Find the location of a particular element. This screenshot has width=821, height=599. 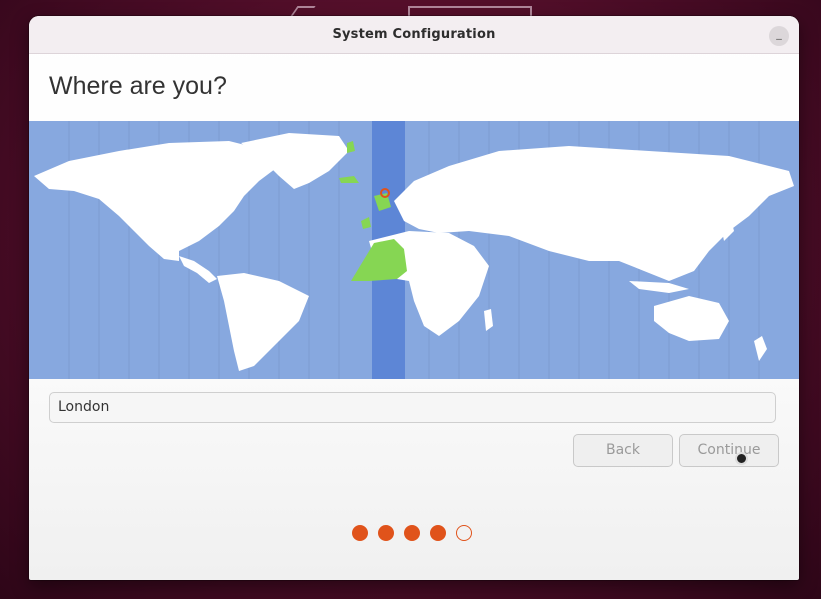

progress-dots is located at coordinates (412, 533).